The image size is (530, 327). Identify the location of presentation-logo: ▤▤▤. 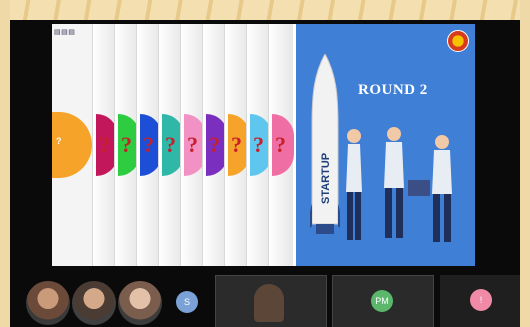
(65, 32).